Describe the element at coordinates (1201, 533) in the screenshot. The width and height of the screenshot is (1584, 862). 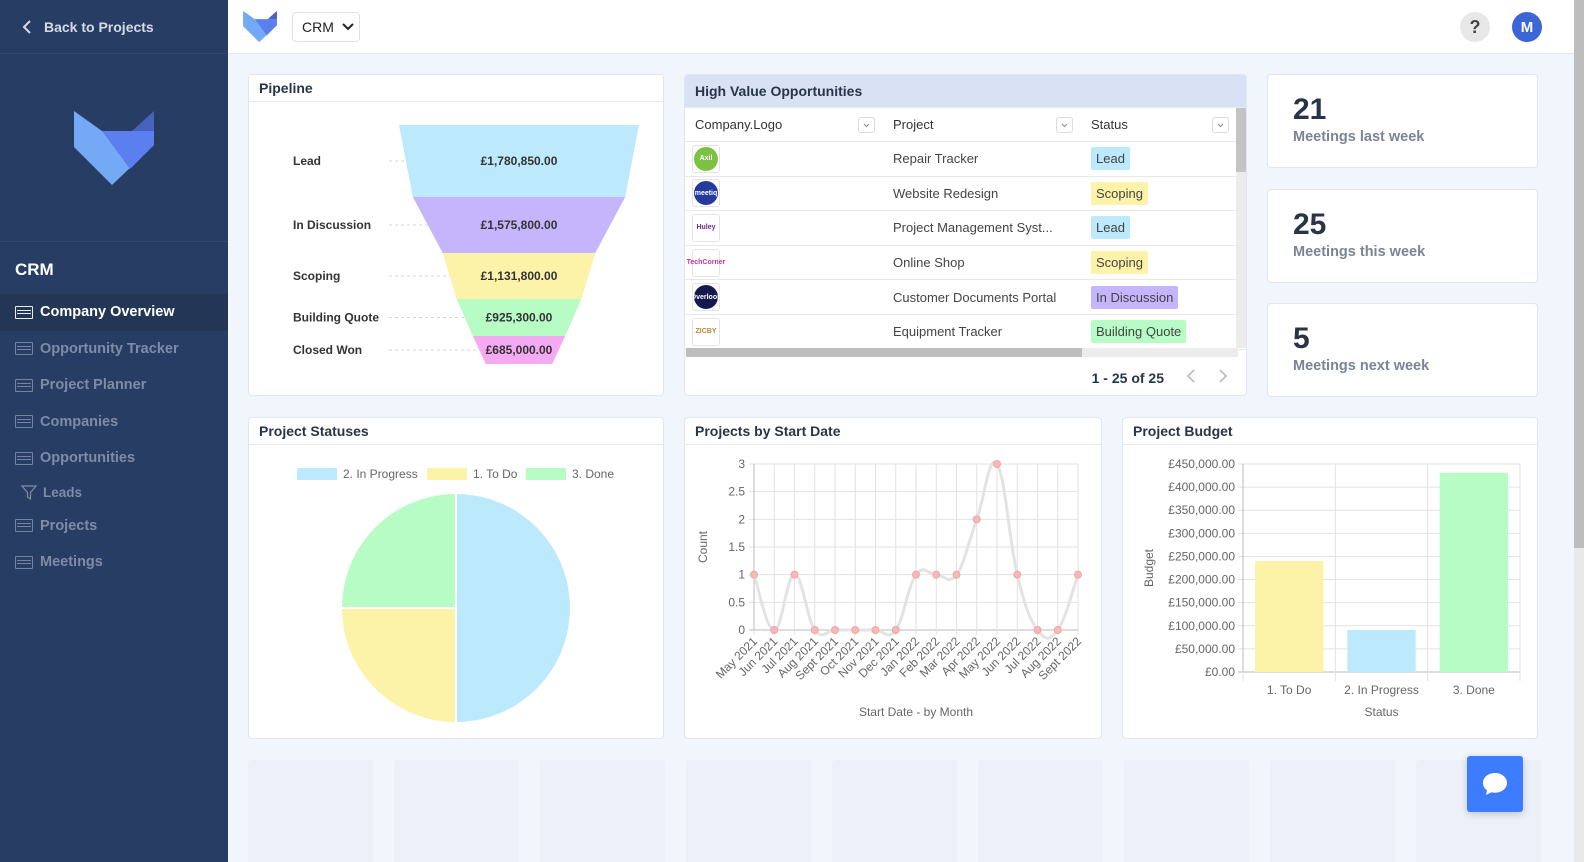
I see `y-tick-label: £300,000.00` at that location.